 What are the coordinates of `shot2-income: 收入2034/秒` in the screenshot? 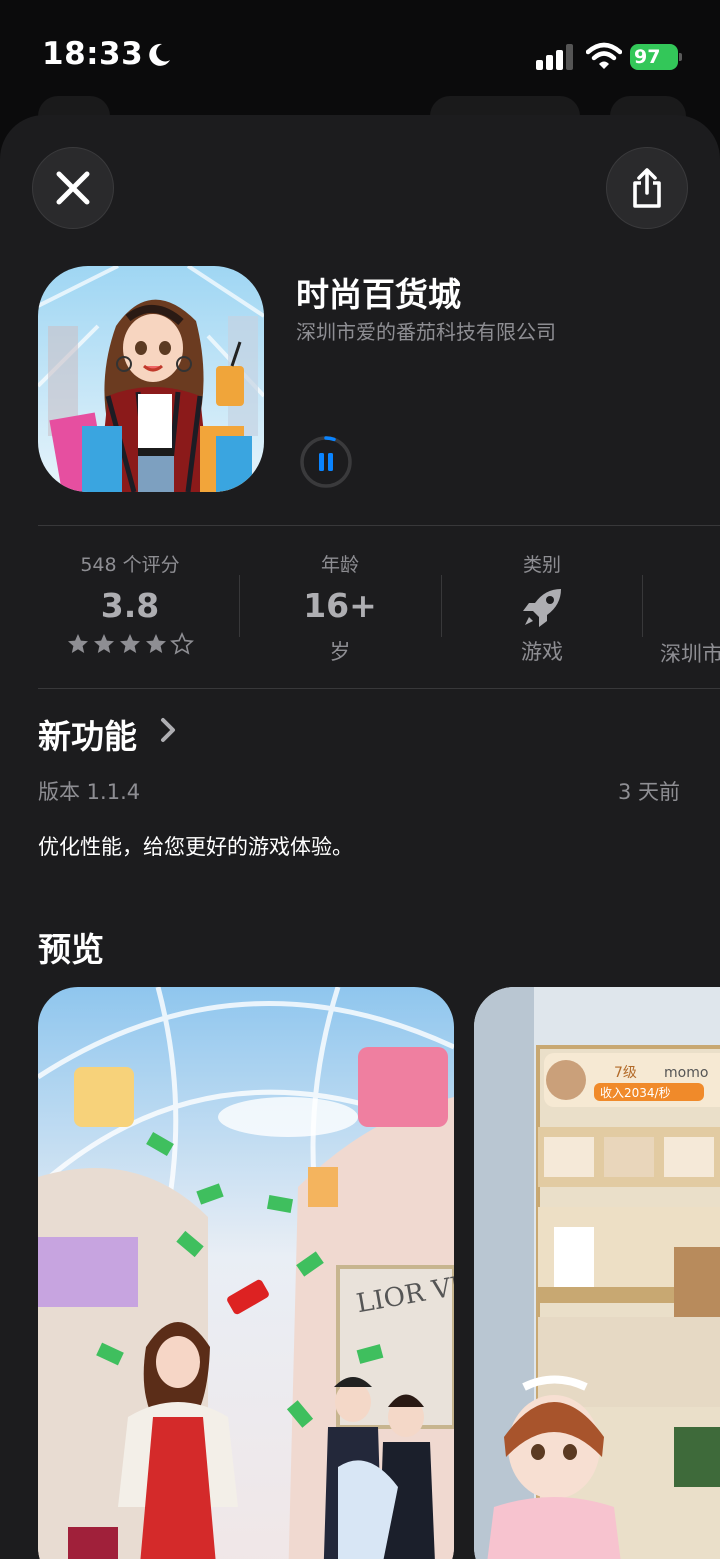 It's located at (635, 1093).